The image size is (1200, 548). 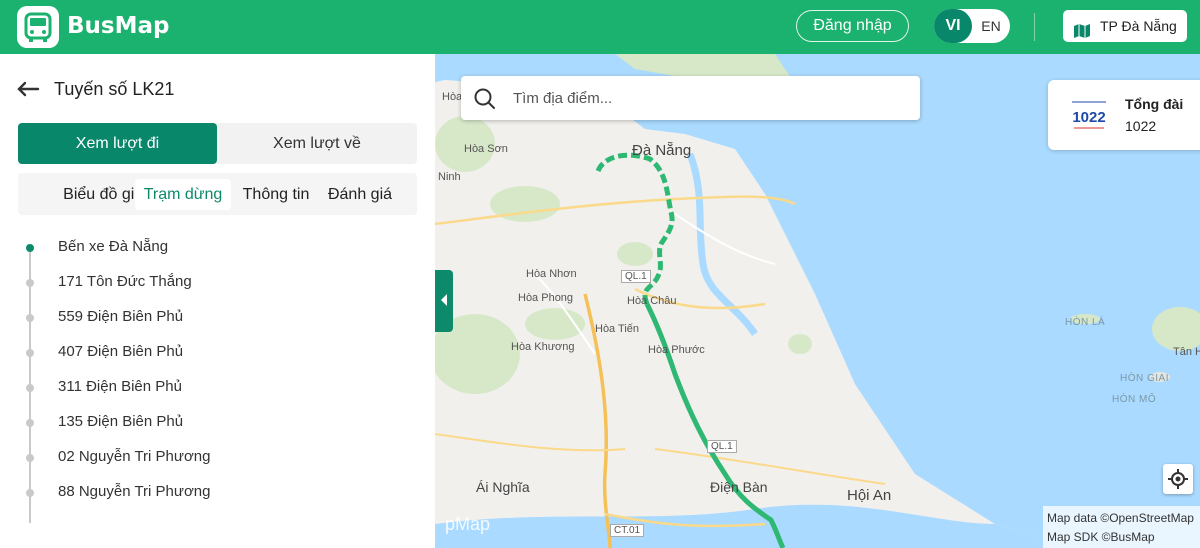 I want to click on lang-en-button: EN, so click(x=991, y=26).